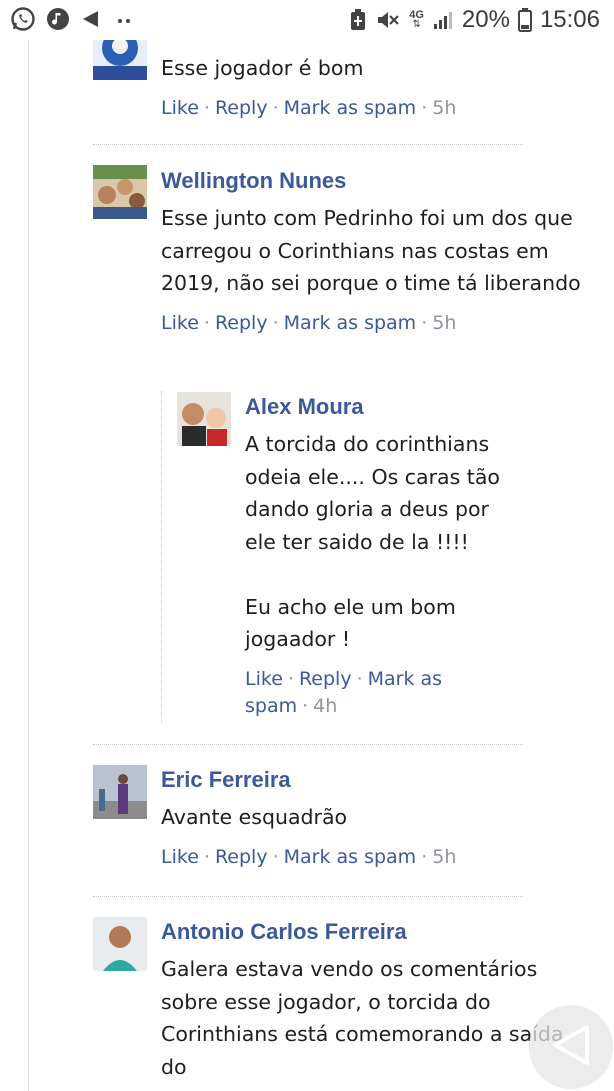 This screenshot has width=614, height=1091. What do you see at coordinates (416, 19) in the screenshot?
I see `network-4g-icon: 4G ⇅` at bounding box center [416, 19].